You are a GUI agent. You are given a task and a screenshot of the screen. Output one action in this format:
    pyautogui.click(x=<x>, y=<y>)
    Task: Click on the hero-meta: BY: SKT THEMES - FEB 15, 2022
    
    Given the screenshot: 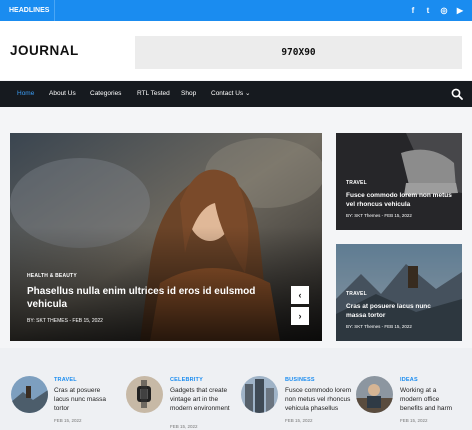 What is the action you would take?
    pyautogui.click(x=65, y=321)
    